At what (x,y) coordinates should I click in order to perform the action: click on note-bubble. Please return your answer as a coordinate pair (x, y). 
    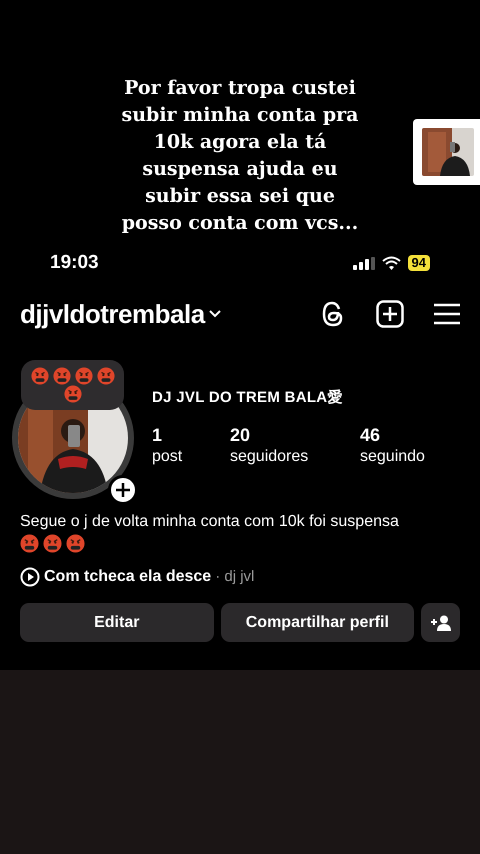
    Looking at the image, I should click on (72, 385).